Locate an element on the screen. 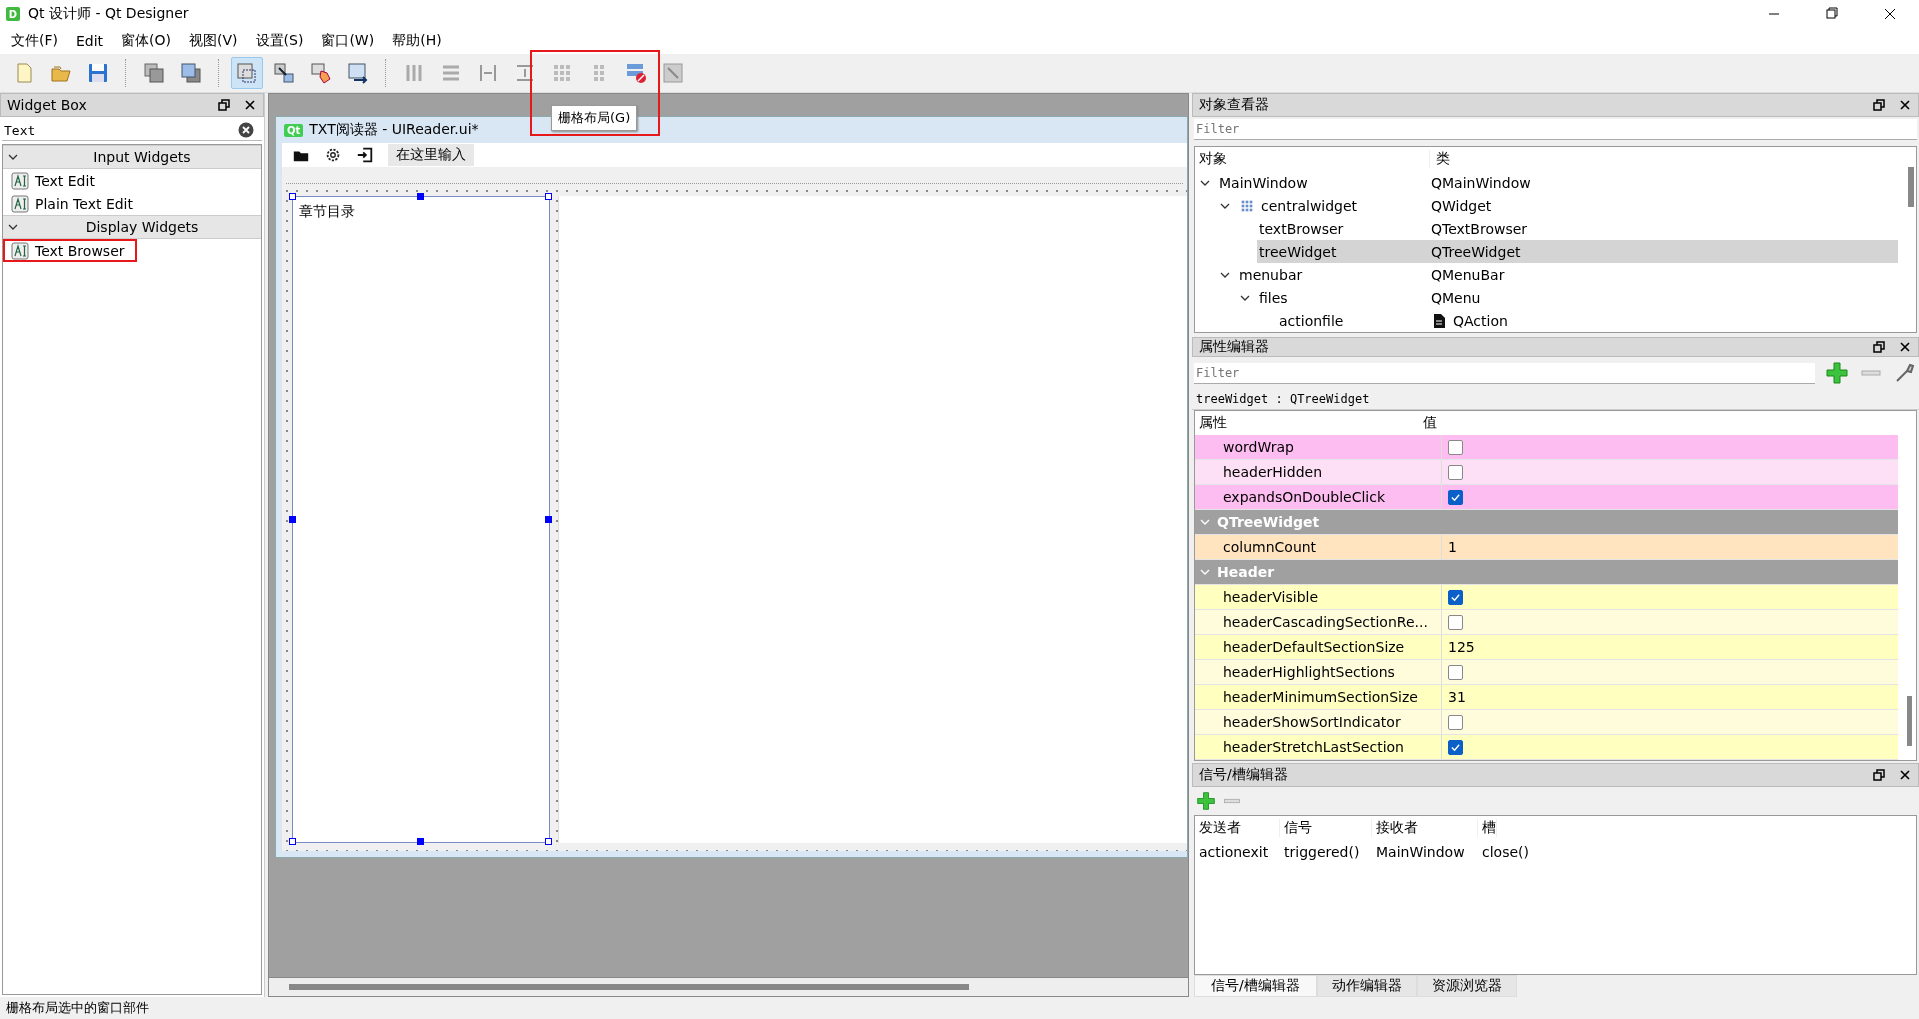 The width and height of the screenshot is (1919, 1019). clear-icon is located at coordinates (246, 130).